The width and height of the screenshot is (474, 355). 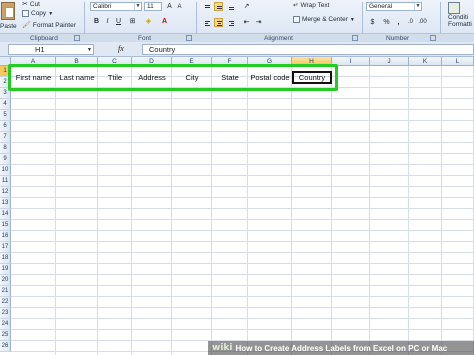 I want to click on bold-button: B, so click(x=96, y=21).